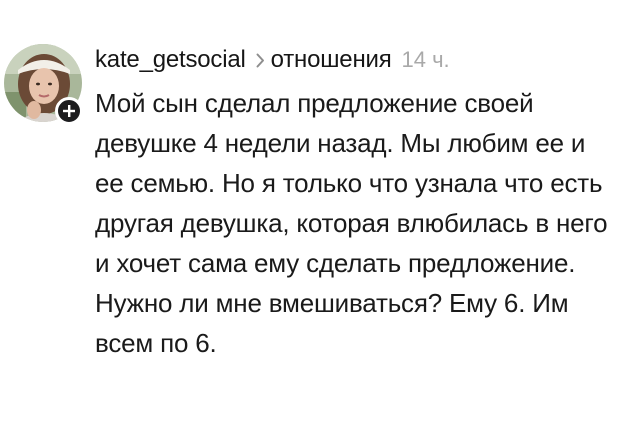  I want to click on post-timestamp: 14 ч., so click(425, 59).